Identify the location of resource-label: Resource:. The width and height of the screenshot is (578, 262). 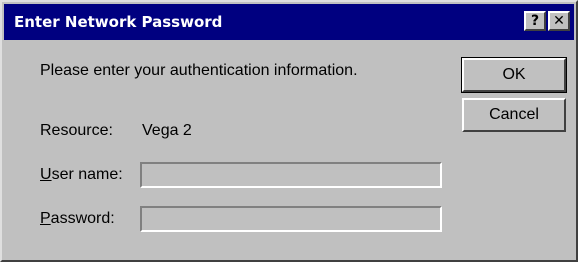
(76, 130).